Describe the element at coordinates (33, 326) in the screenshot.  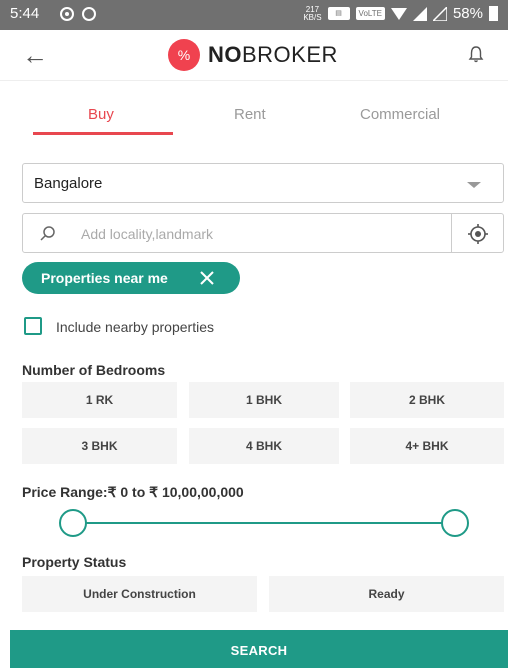
I see `include-nearby-checkbox` at that location.